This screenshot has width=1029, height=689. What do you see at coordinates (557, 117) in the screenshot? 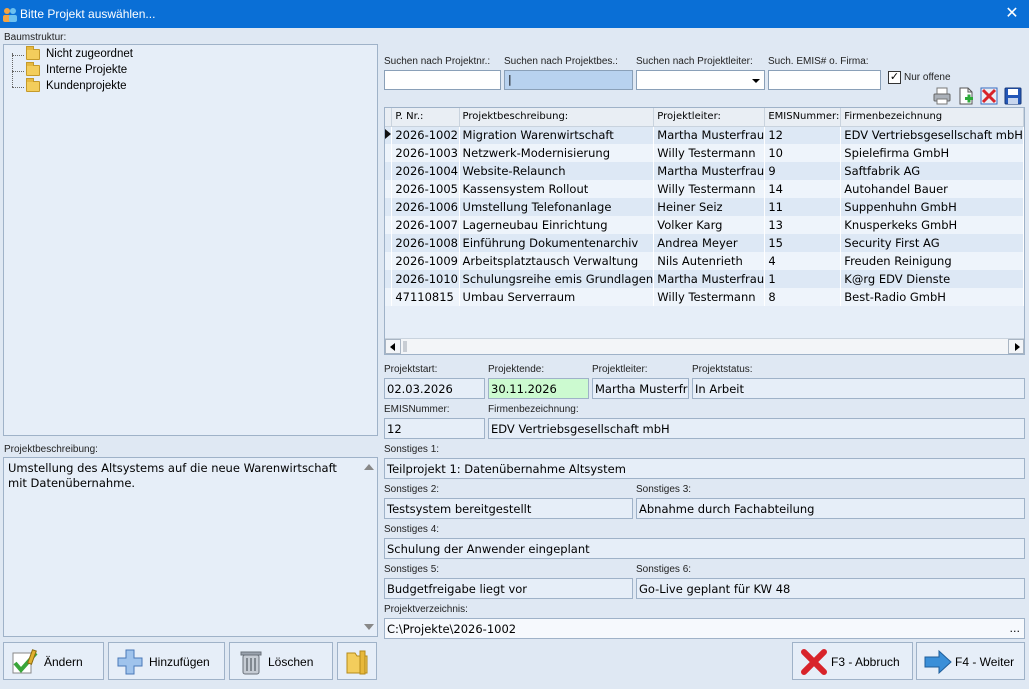
I see `column-header-beschreibung: Projektbeschreibung:` at bounding box center [557, 117].